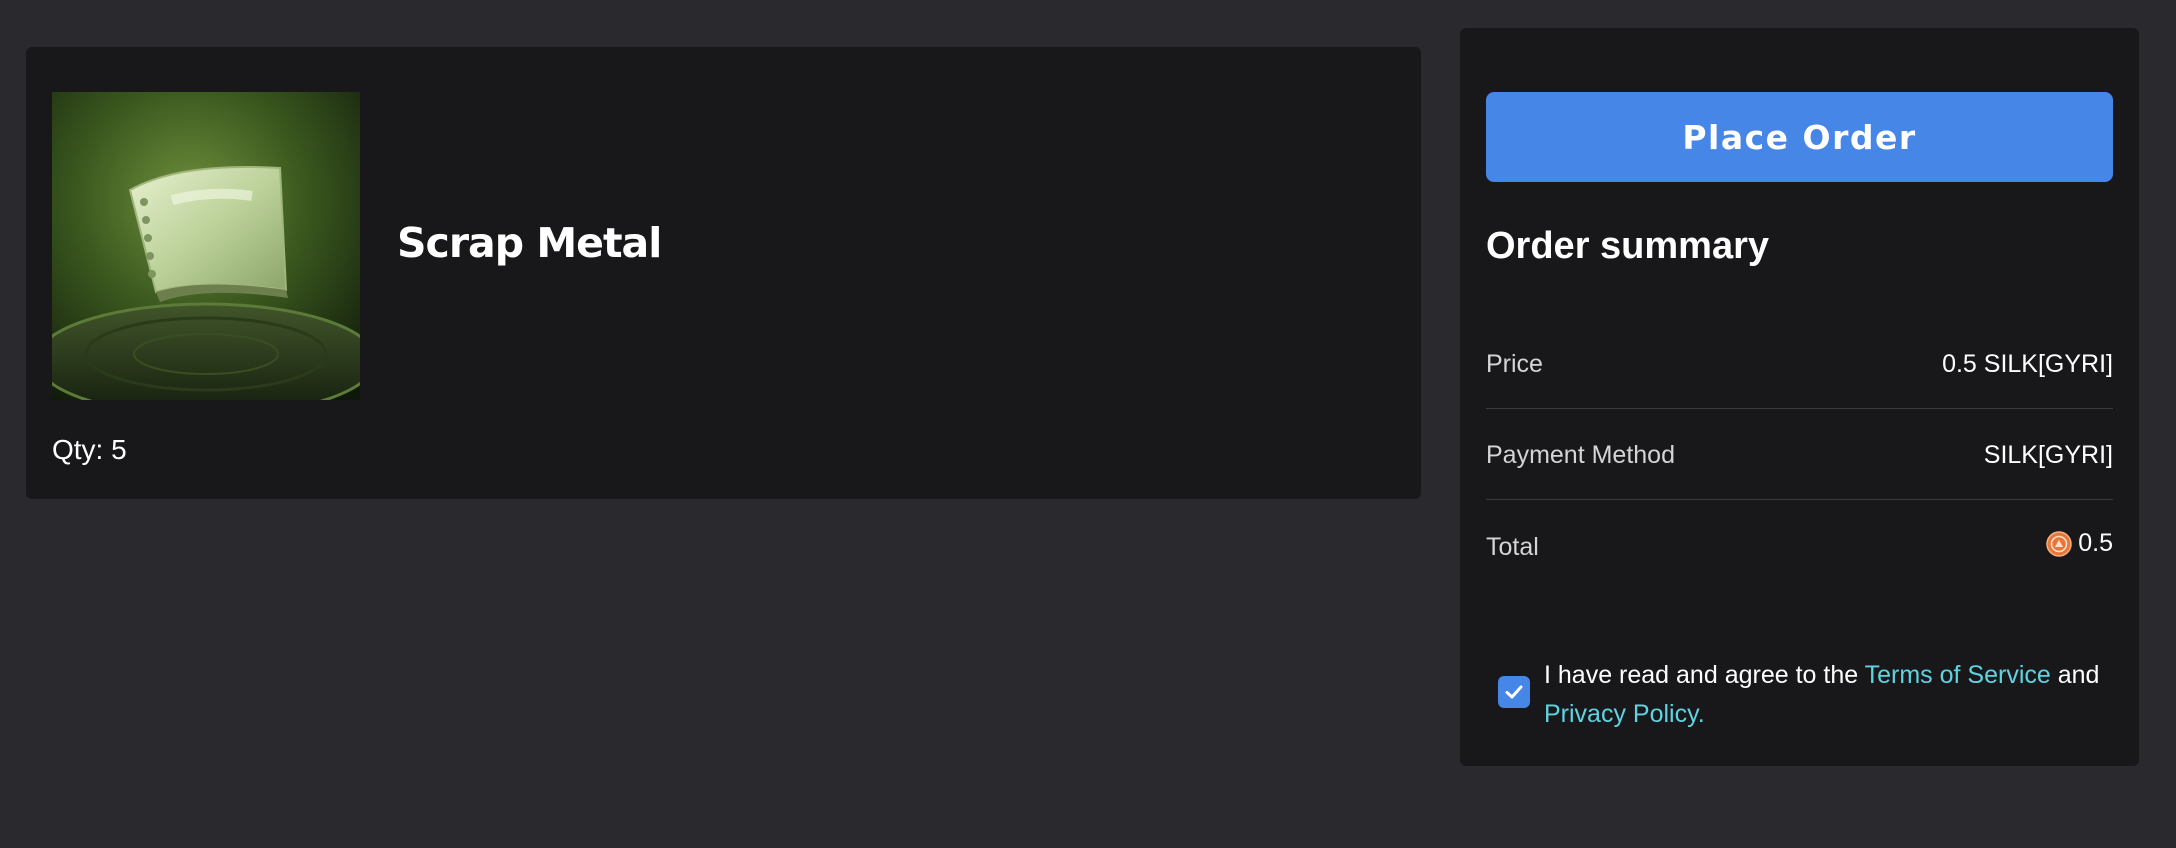 The image size is (2176, 848). Describe the element at coordinates (1799, 545) in the screenshot. I see `total-row: Total 0.5` at that location.